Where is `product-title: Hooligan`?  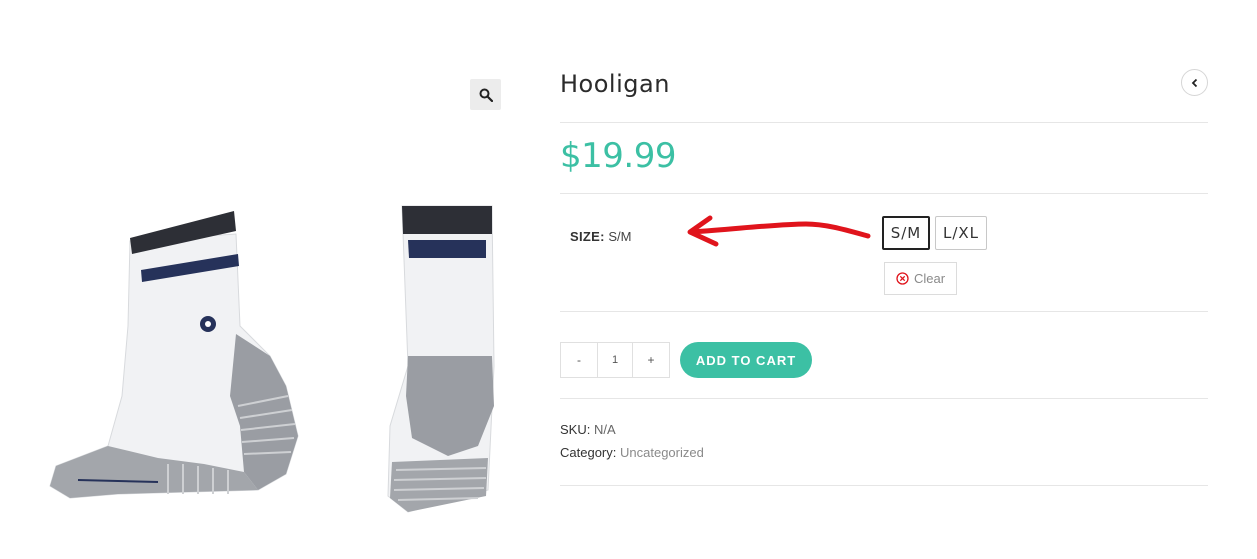
product-title: Hooligan is located at coordinates (615, 84).